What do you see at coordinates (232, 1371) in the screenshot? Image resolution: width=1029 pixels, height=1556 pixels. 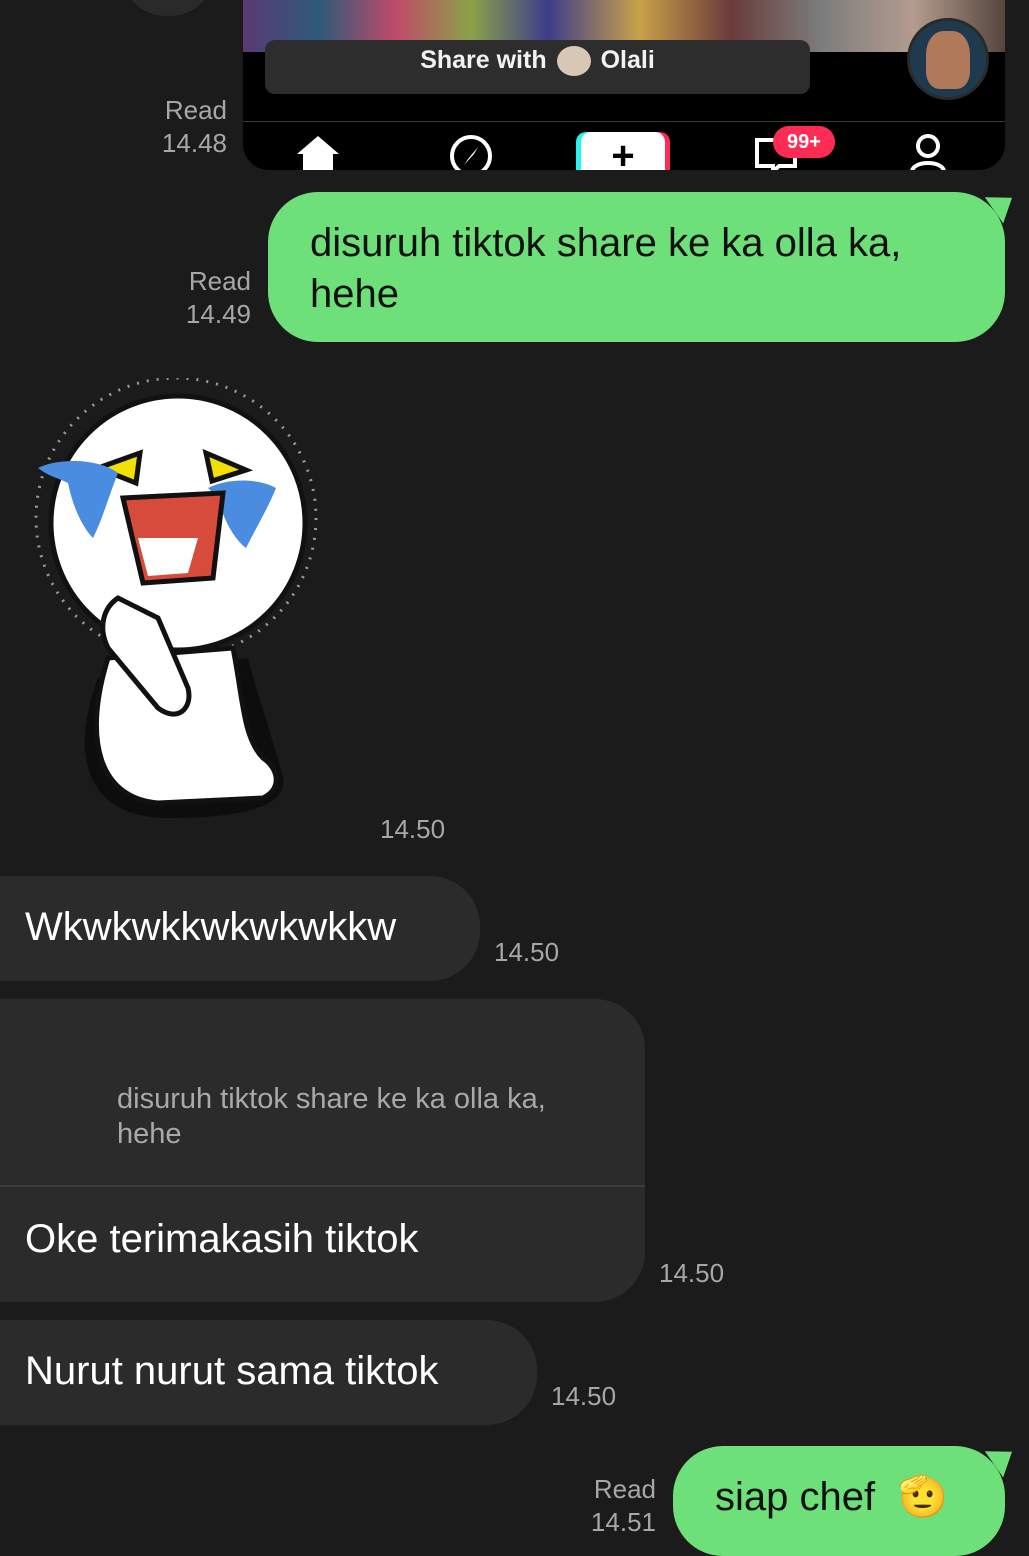 I see `message-text: Nurut nurut sama tiktok` at bounding box center [232, 1371].